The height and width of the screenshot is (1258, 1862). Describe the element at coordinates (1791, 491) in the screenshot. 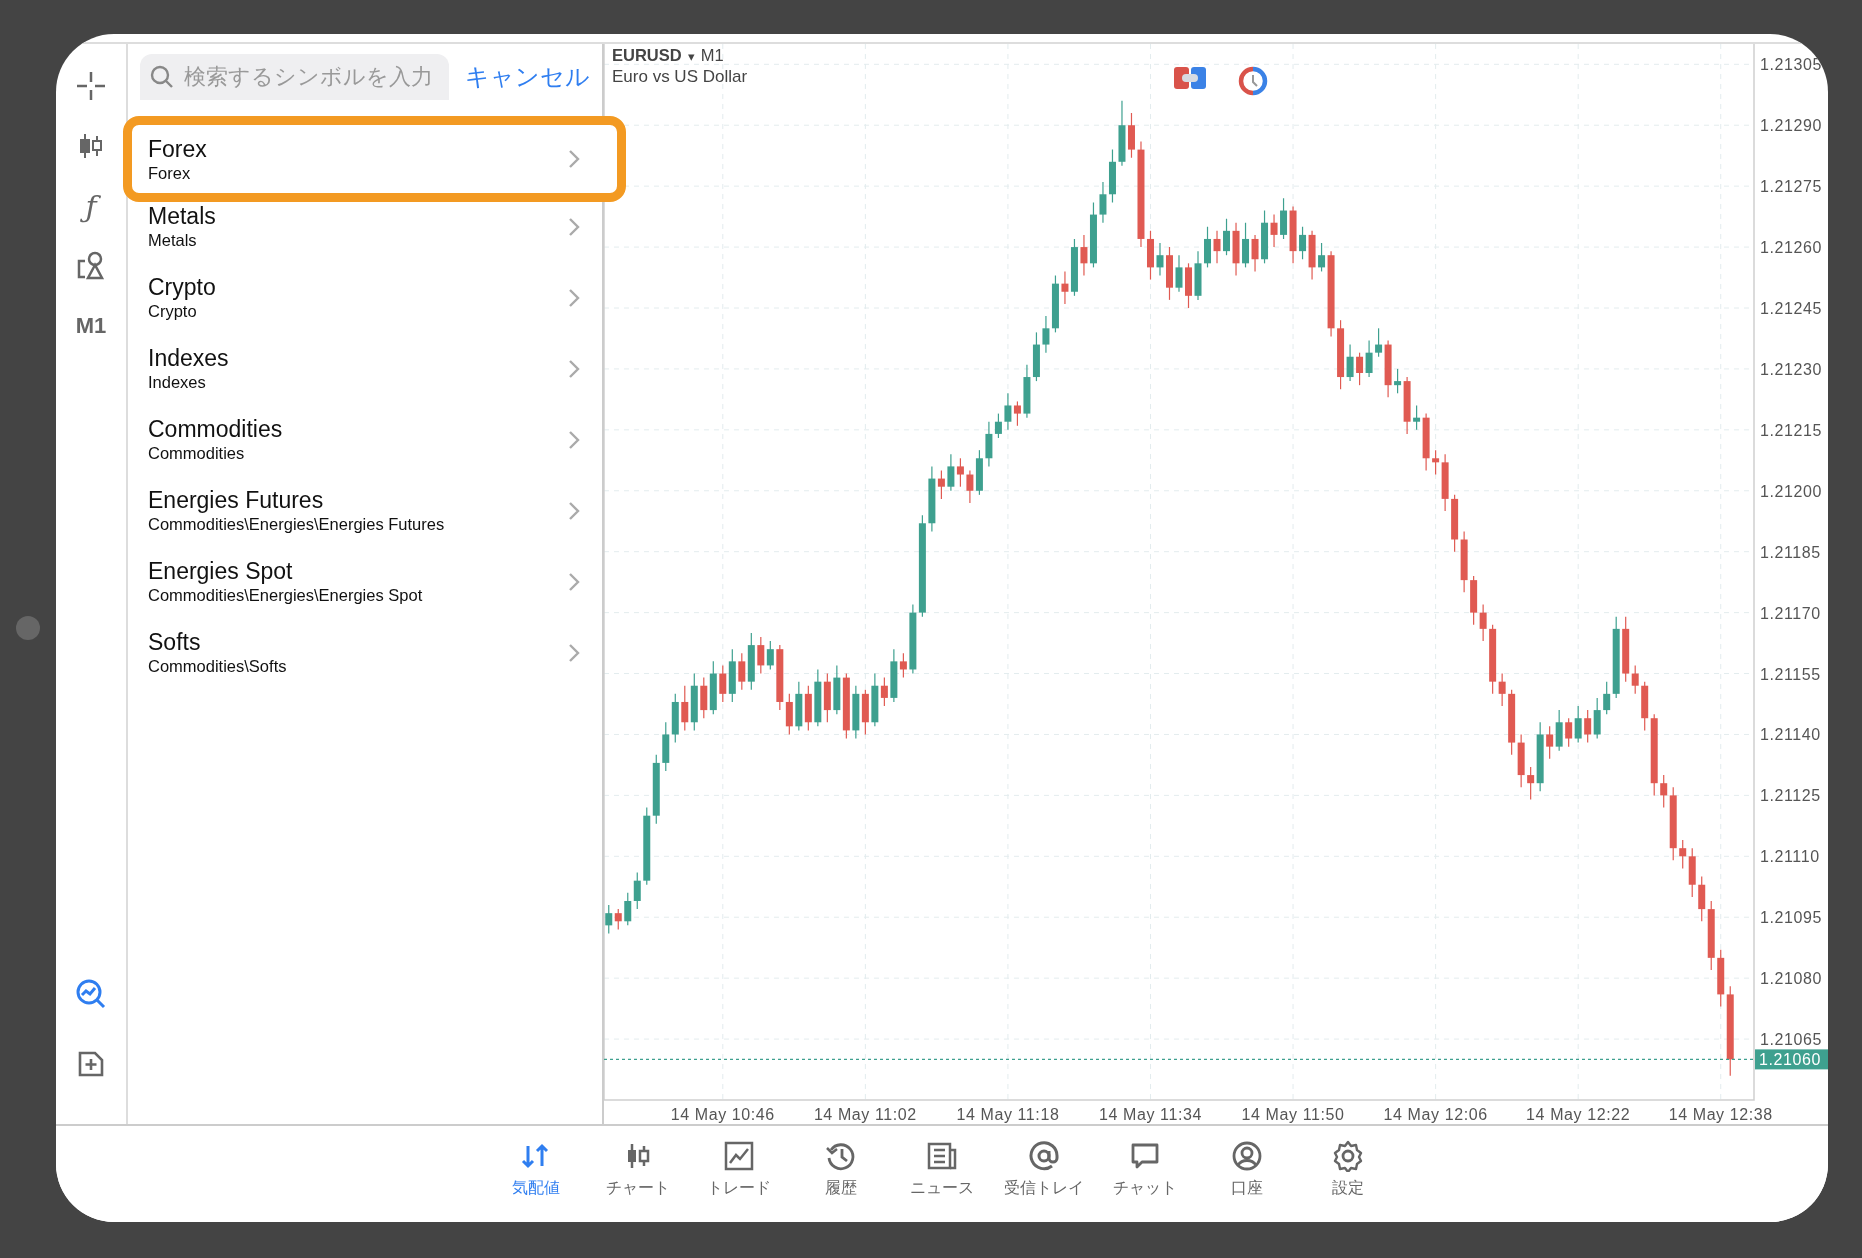

I see `price-label: 1.21200` at that location.